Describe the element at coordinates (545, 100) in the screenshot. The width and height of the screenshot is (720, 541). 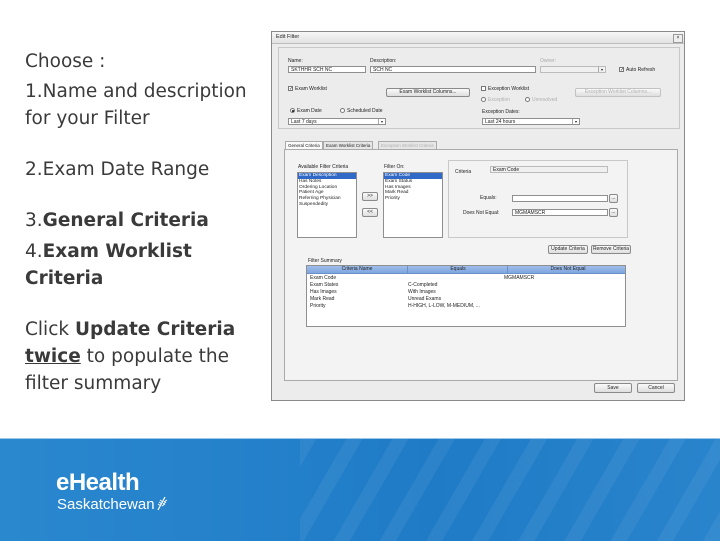
I see `unresolved-radio-label: Unresolved` at that location.